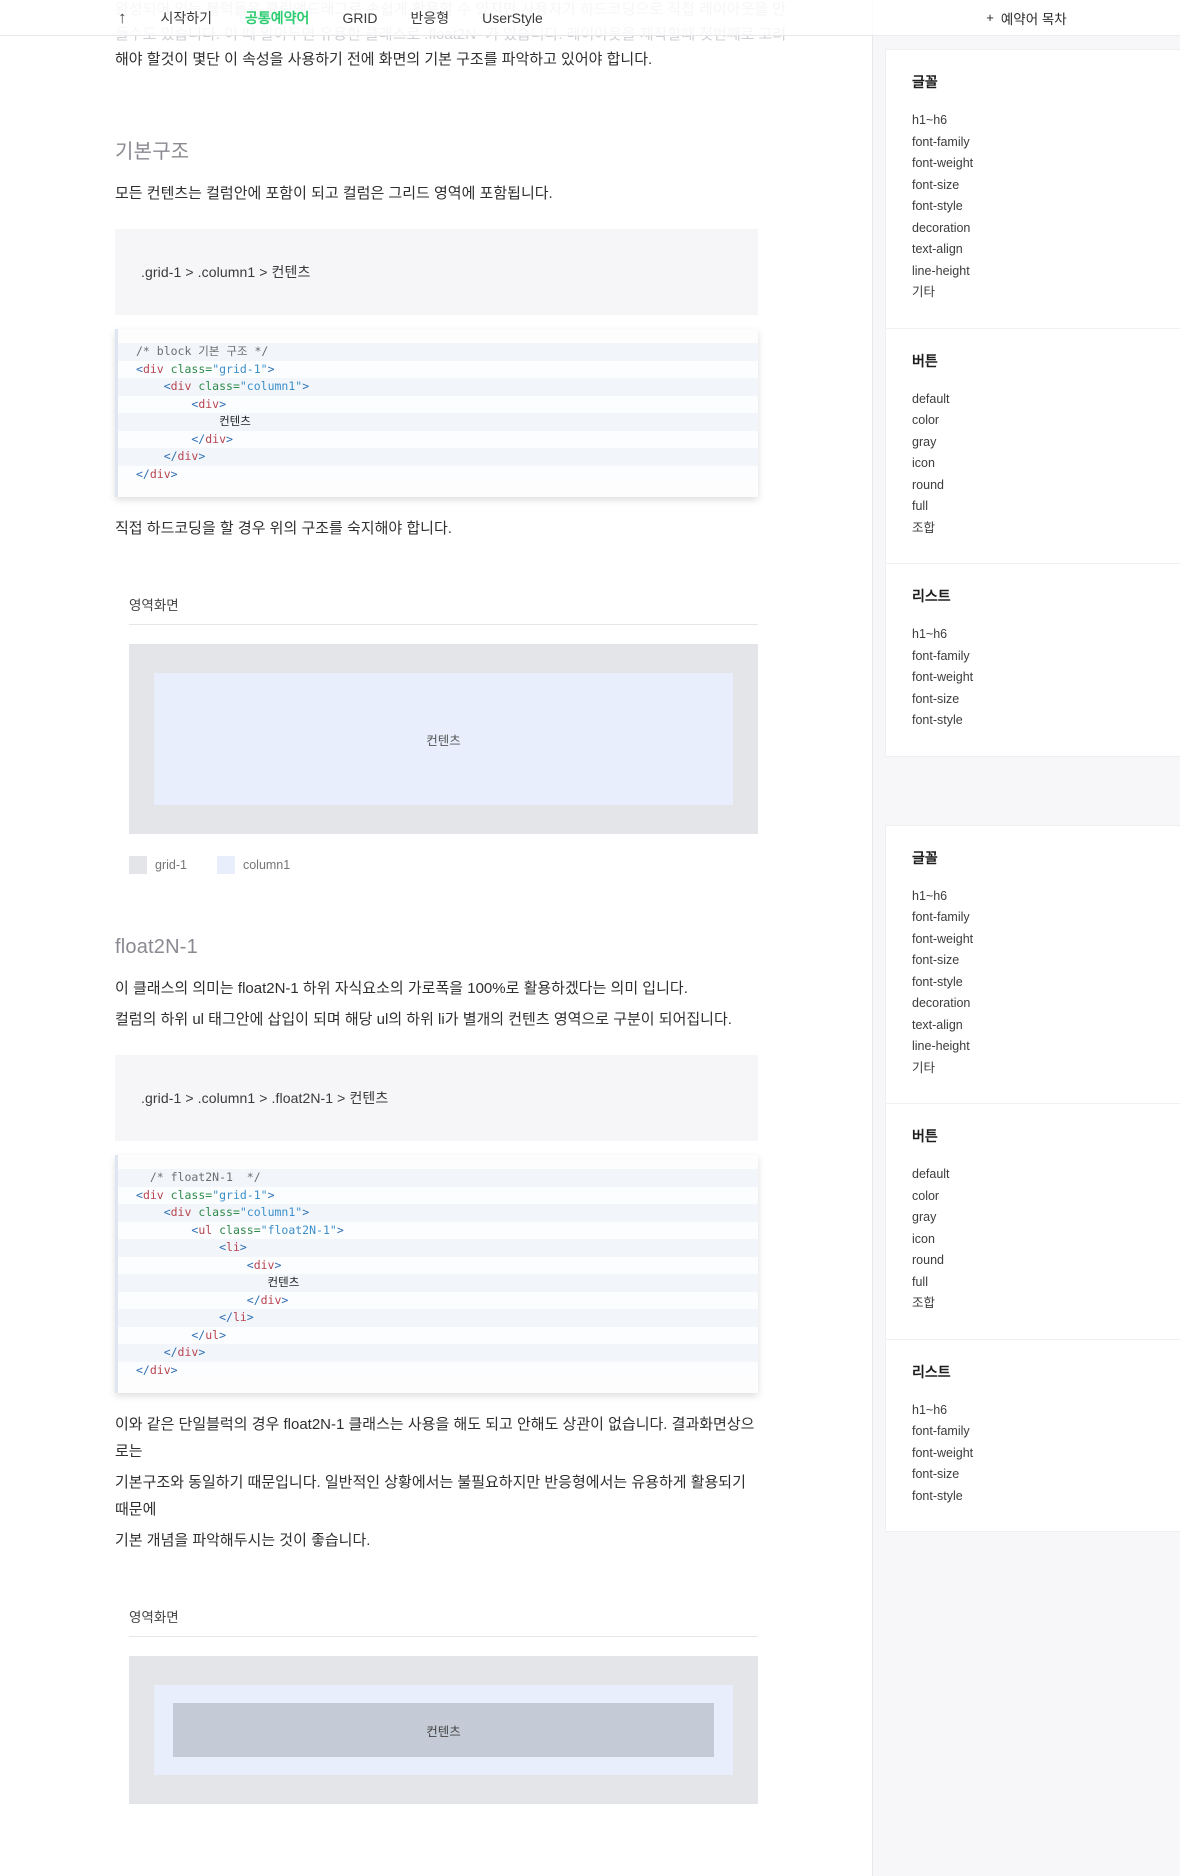 This screenshot has width=1180, height=1876. I want to click on code-line: /* float2N-1 */, so click(438, 1178).